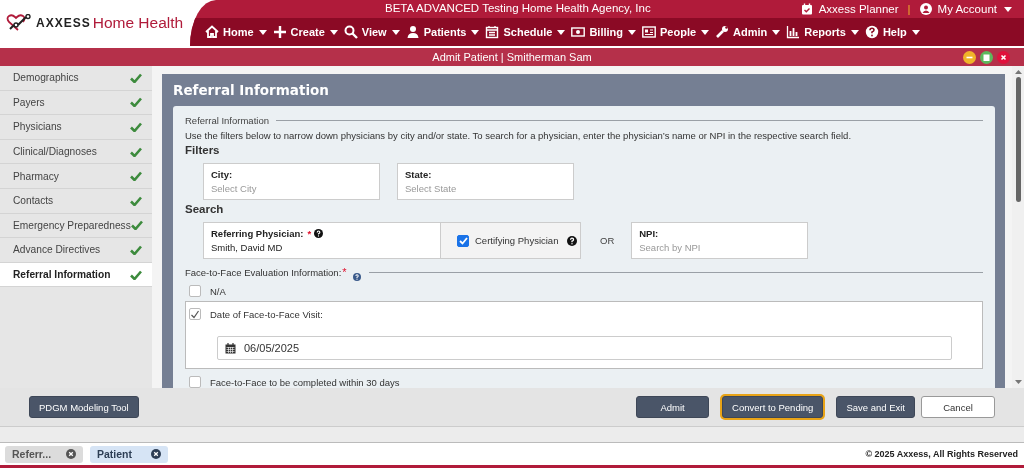  I want to click on account-menu: My Account, so click(965, 9).